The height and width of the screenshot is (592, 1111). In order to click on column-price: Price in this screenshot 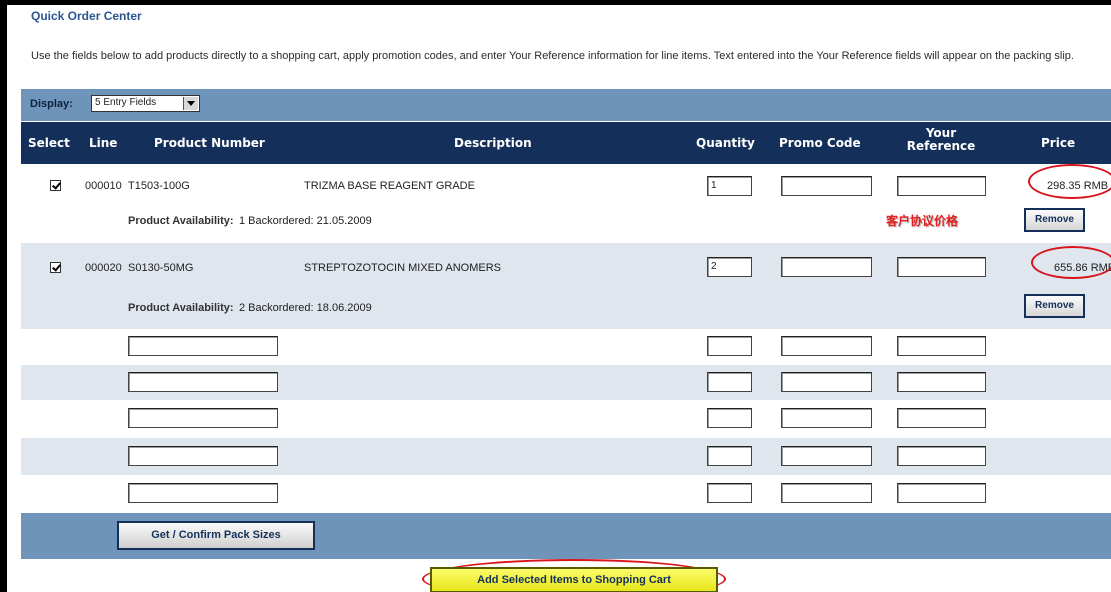, I will do `click(1058, 143)`.